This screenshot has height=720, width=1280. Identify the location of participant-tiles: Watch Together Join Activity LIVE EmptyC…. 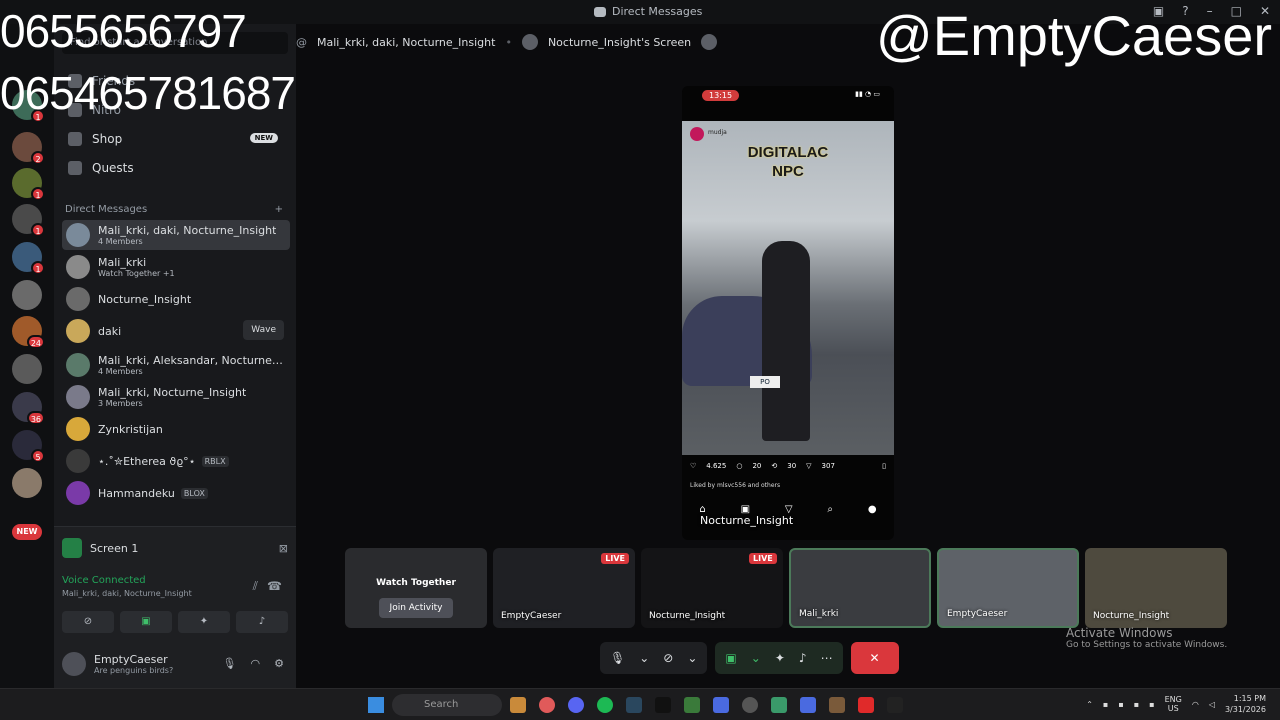
(786, 588).